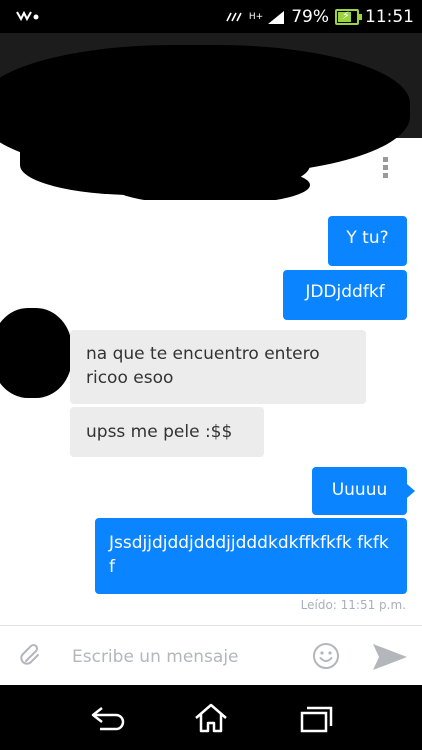 The width and height of the screenshot is (422, 750). I want to click on emoji-icon, so click(326, 656).